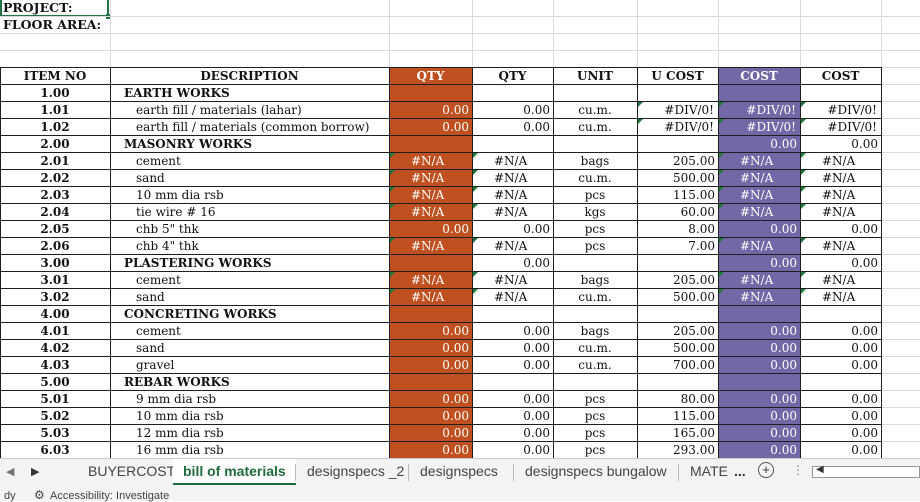 Image resolution: width=920 pixels, height=502 pixels. I want to click on sheet-tab: designspecs bungalow, so click(596, 472).